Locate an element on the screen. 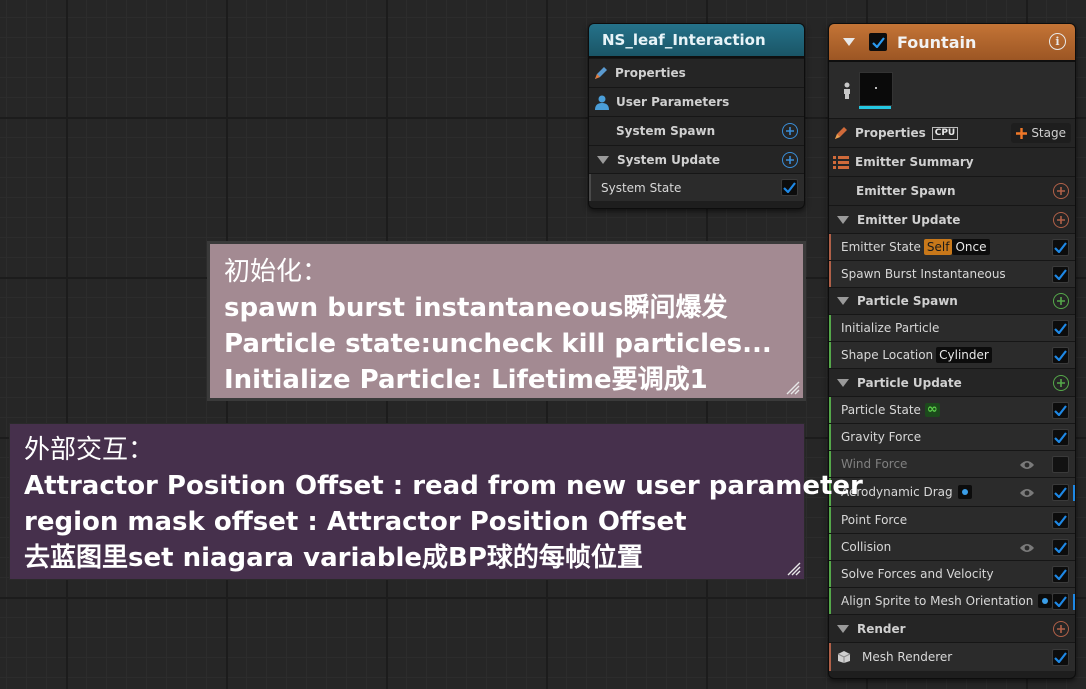 This screenshot has height=689, width=1086. cpu-icon: CPU is located at coordinates (945, 133).